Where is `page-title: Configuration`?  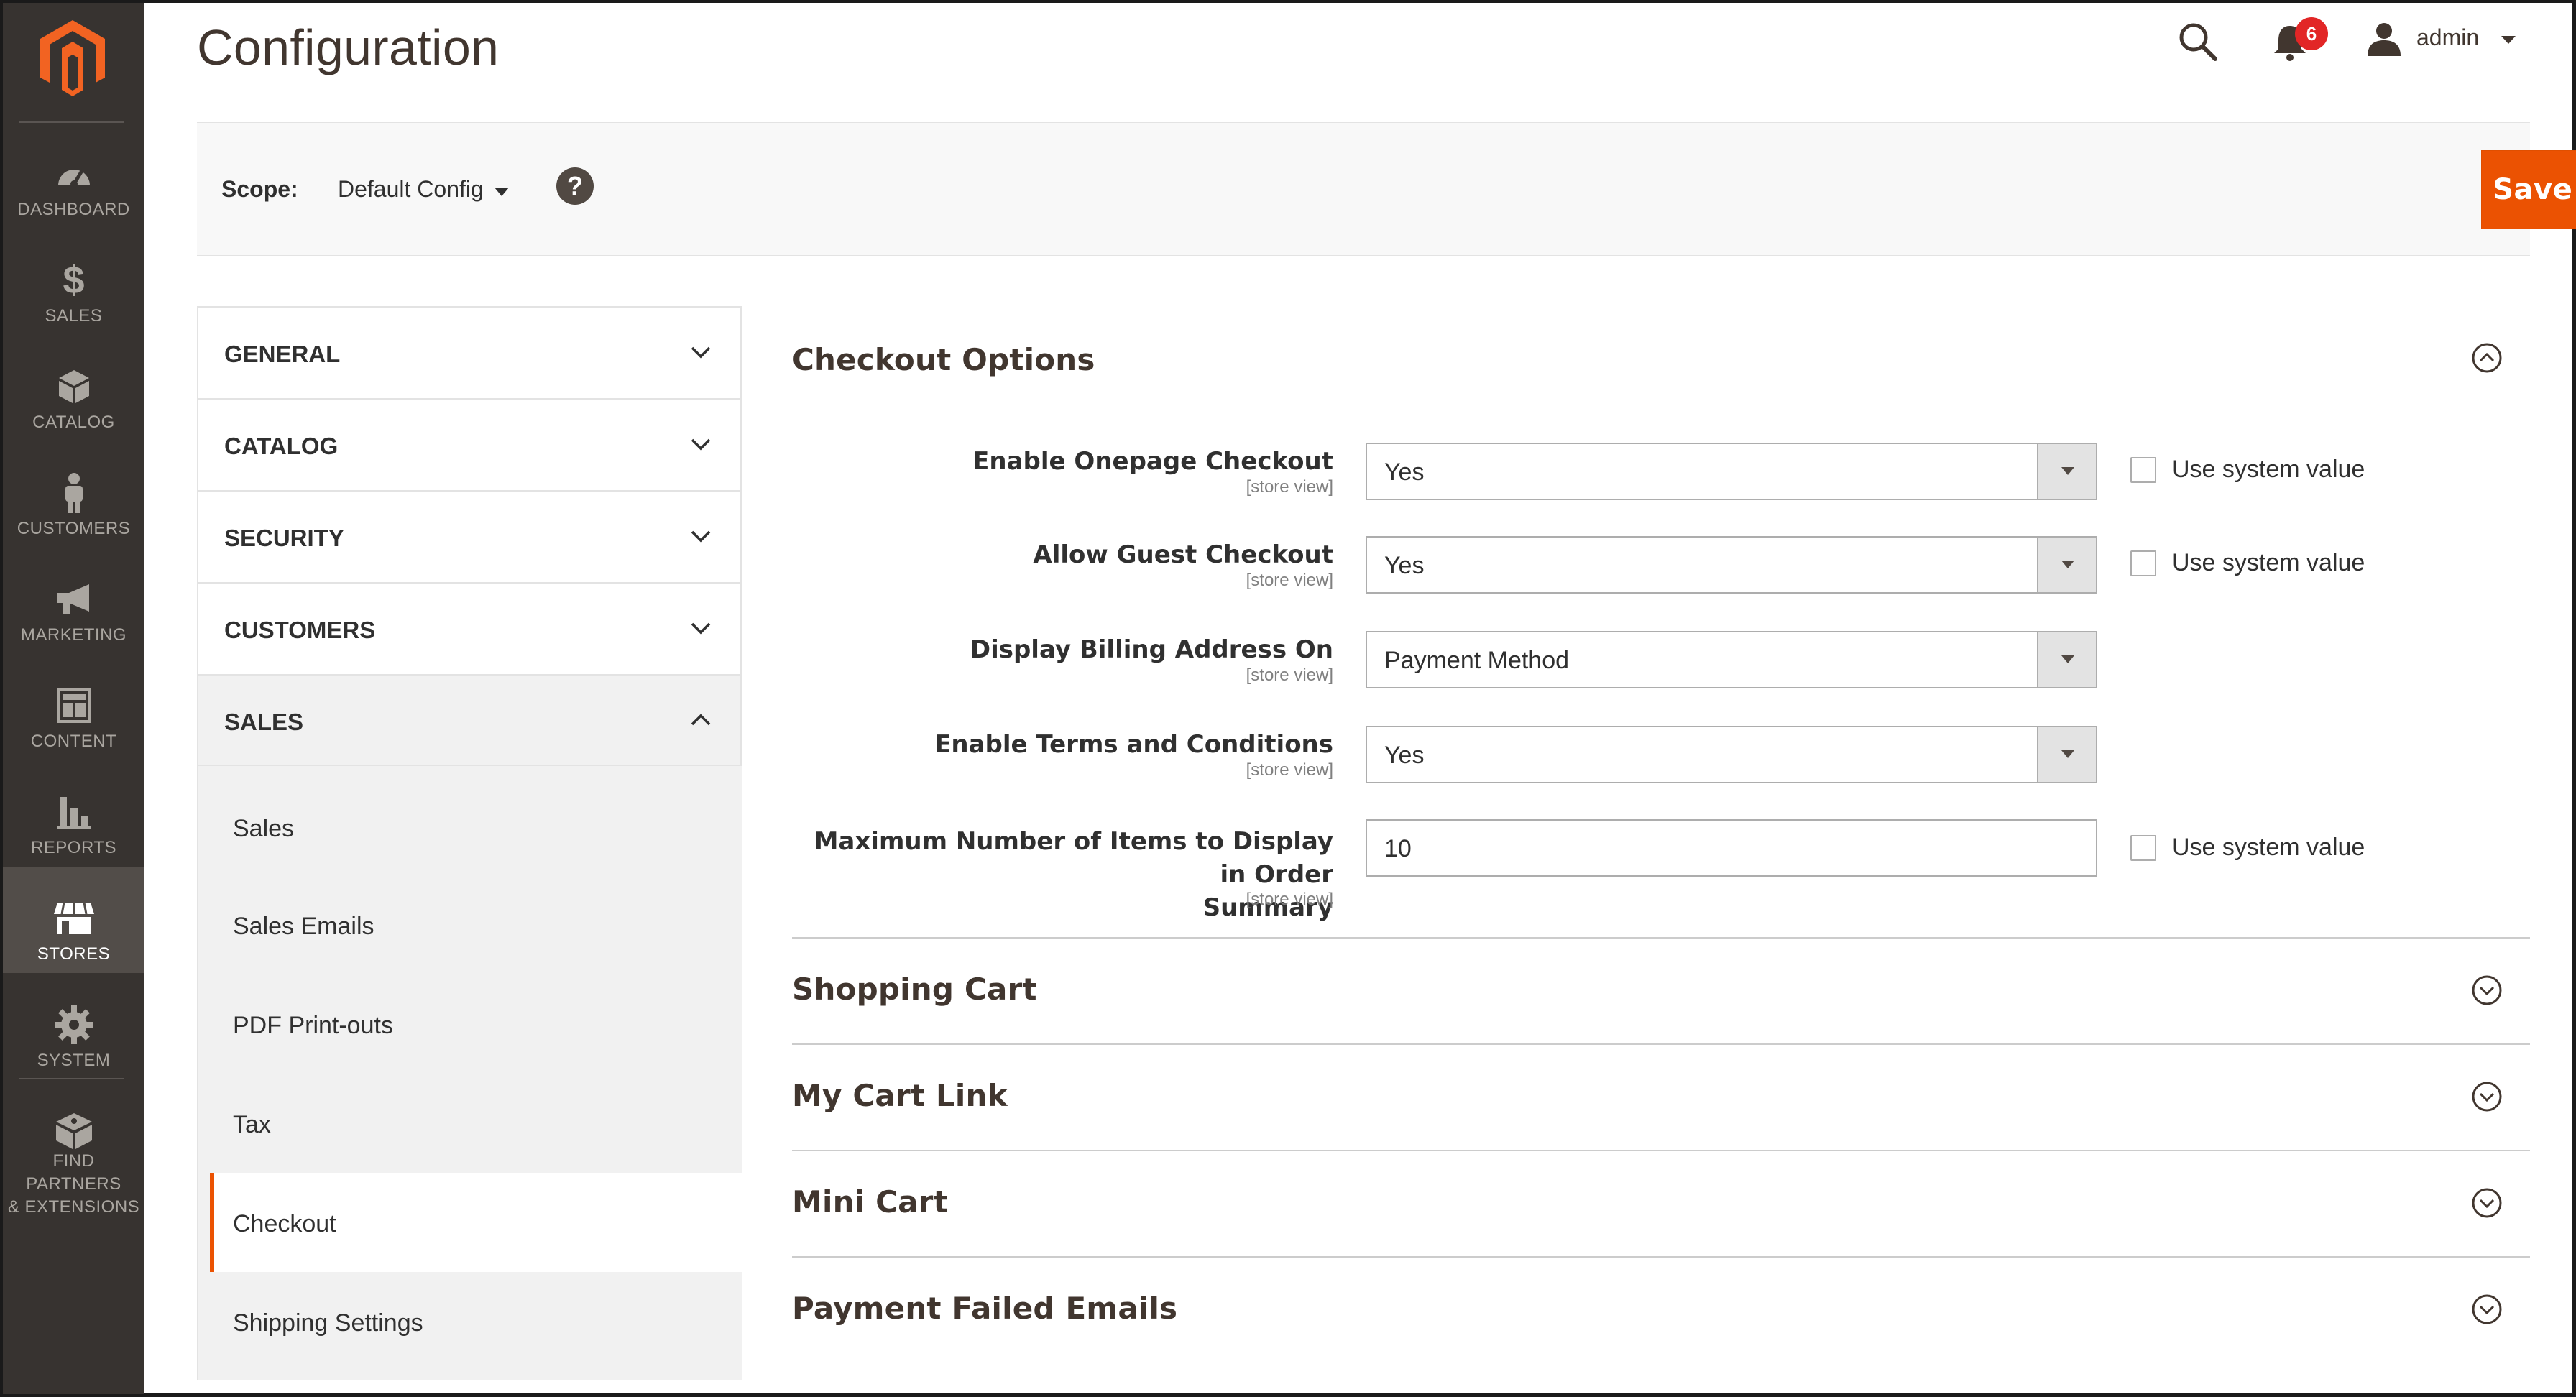
page-title: Configuration is located at coordinates (348, 47).